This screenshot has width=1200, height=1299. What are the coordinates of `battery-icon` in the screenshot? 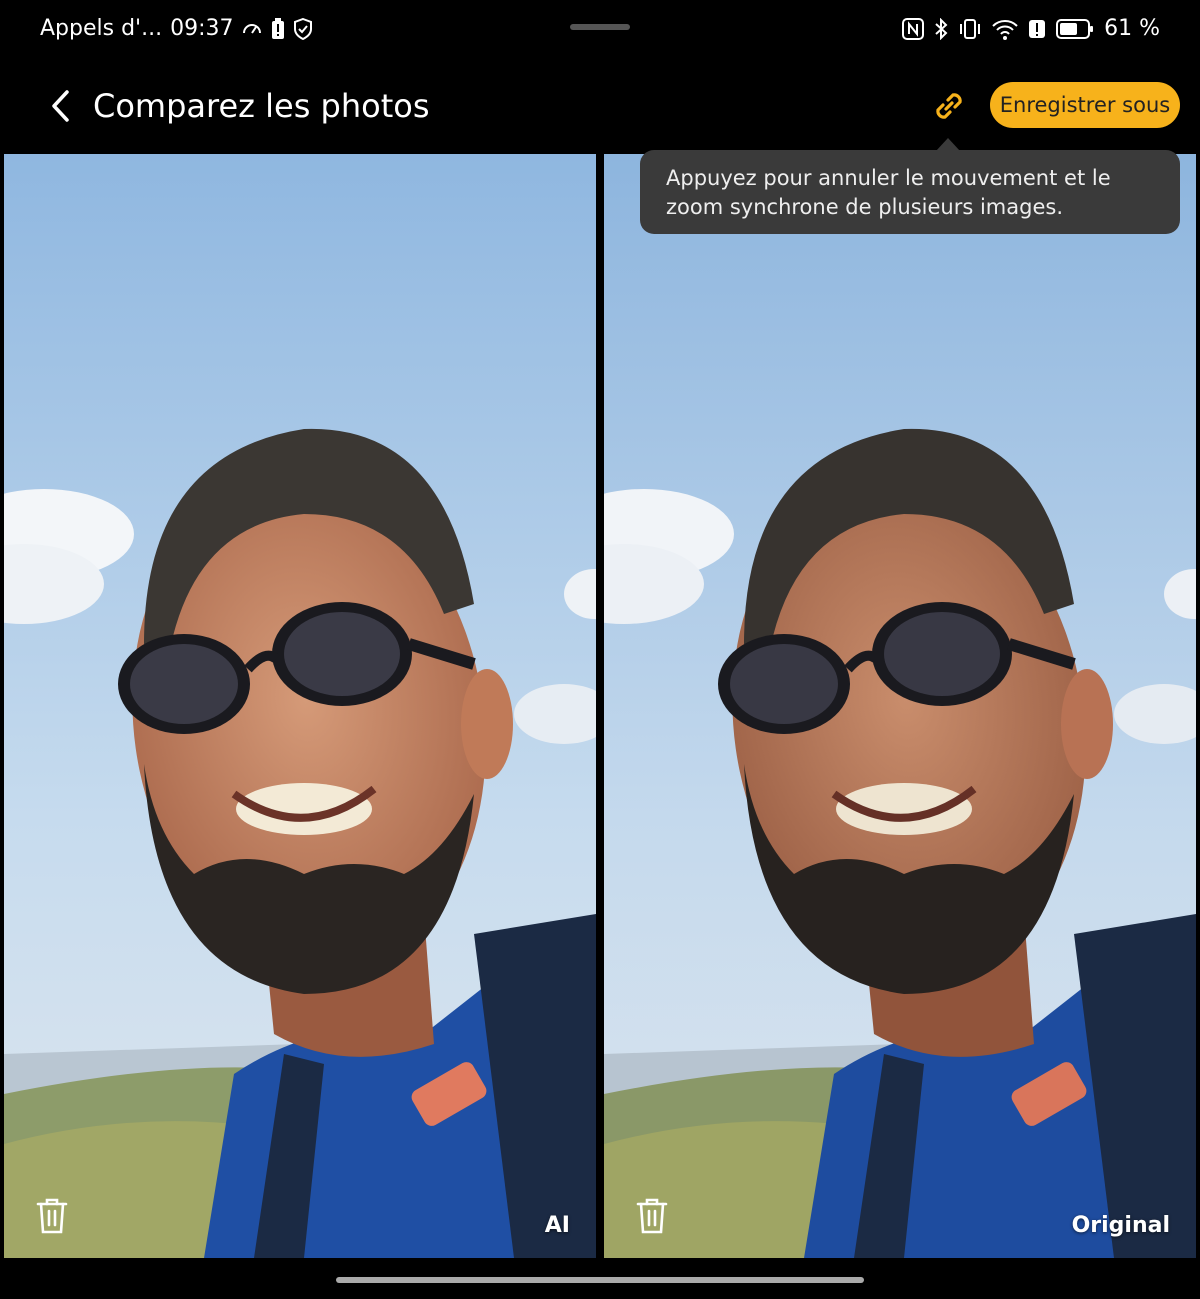 It's located at (1075, 28).